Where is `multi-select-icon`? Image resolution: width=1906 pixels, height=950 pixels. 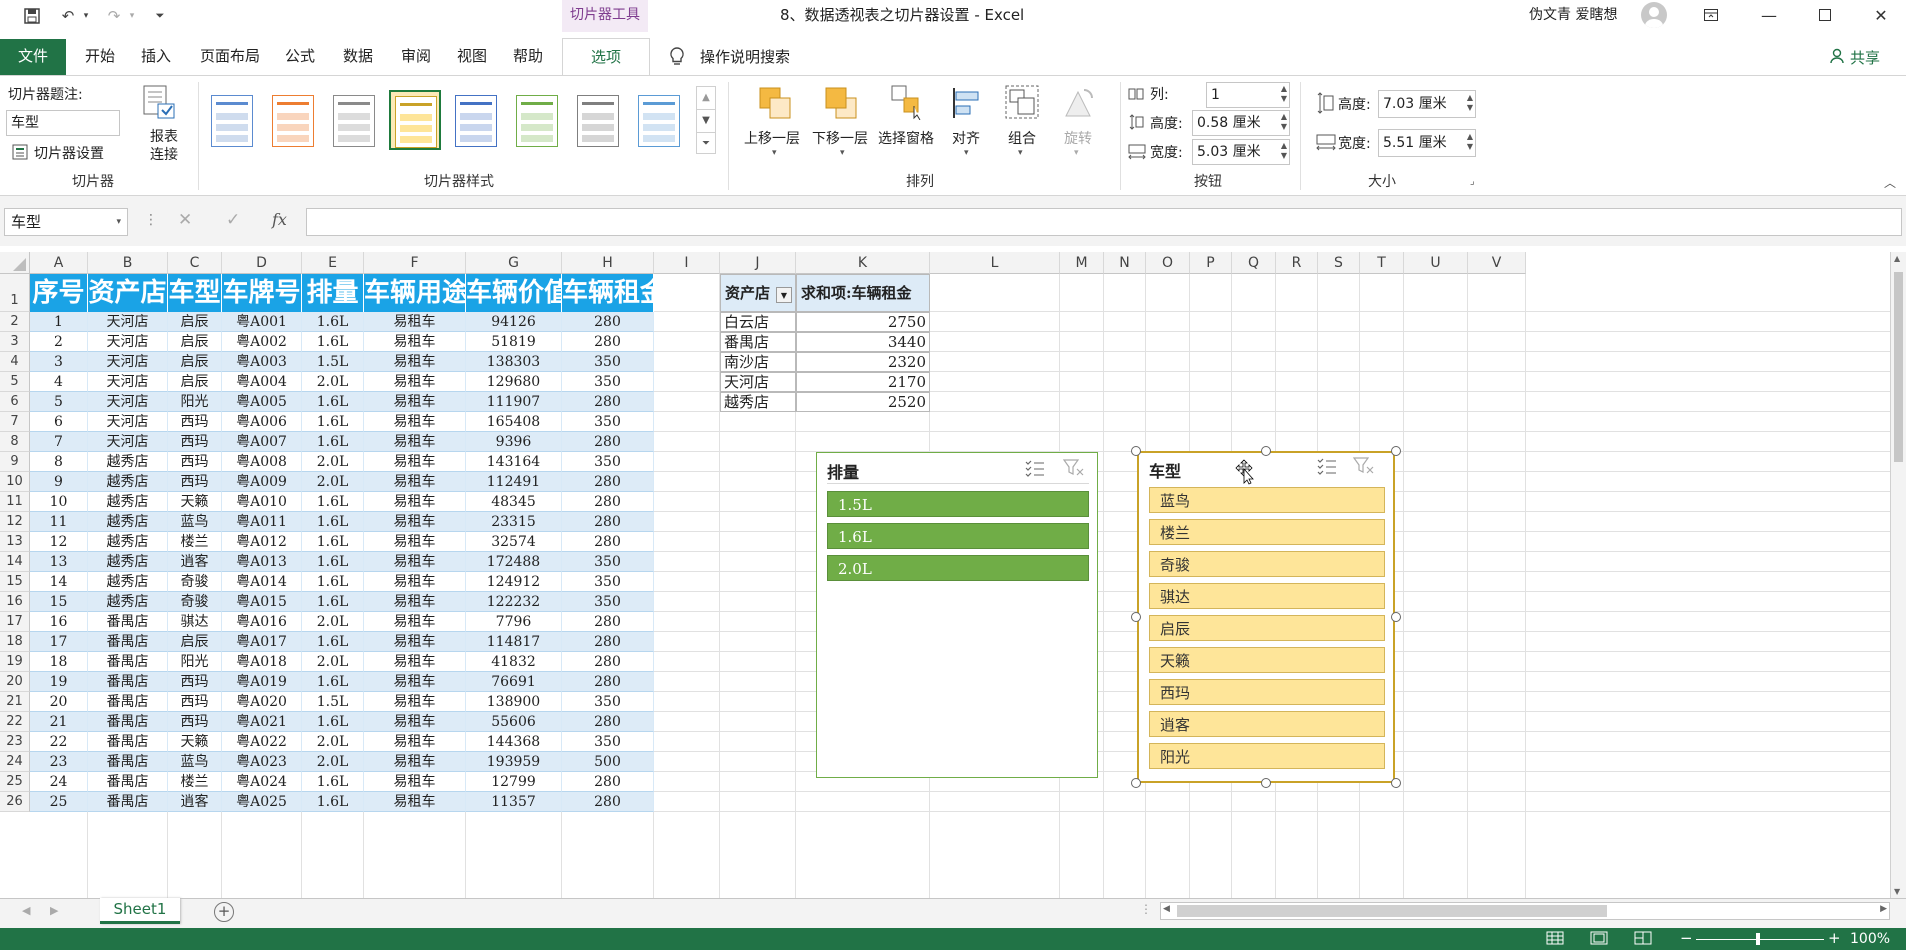
multi-select-icon is located at coordinates (1035, 470).